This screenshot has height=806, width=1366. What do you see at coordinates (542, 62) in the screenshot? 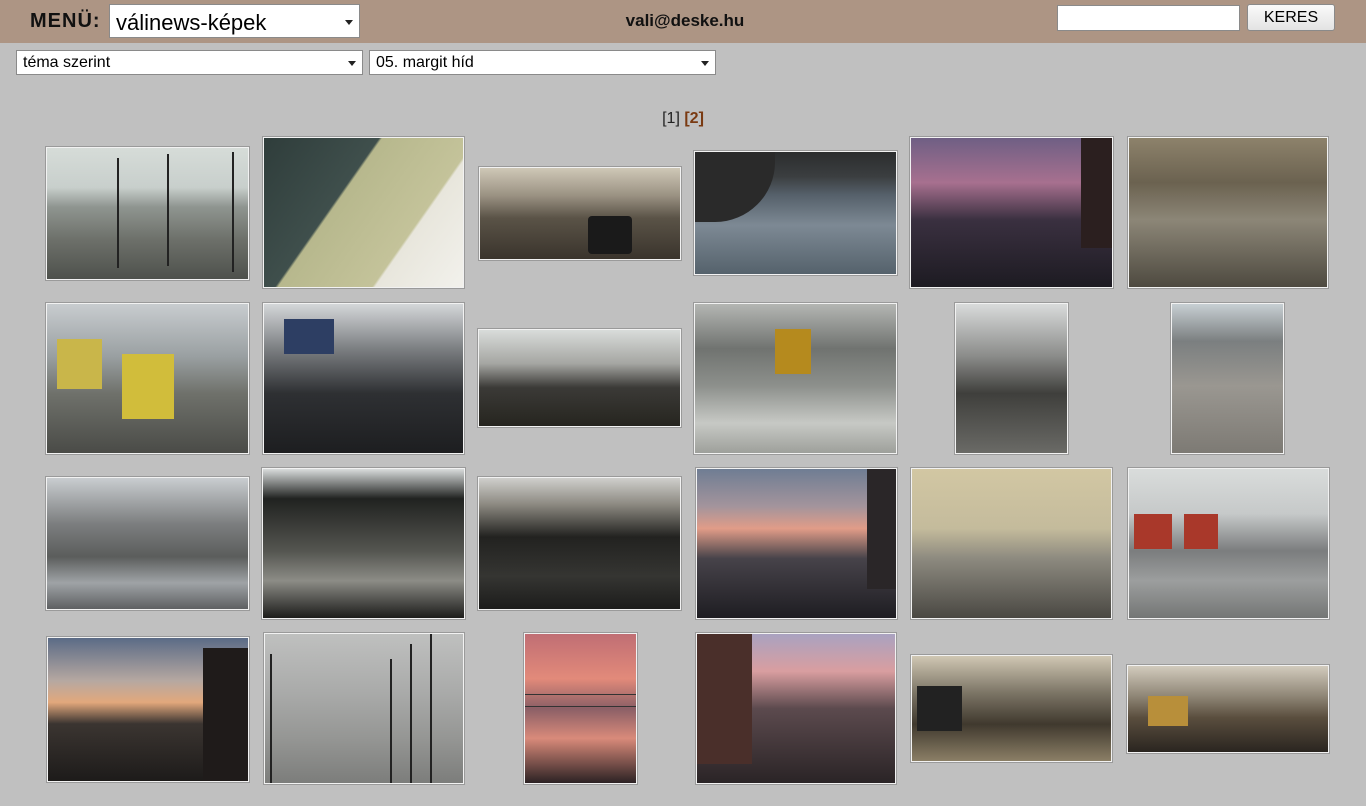
I see `topic-select: 05. margit híd` at bounding box center [542, 62].